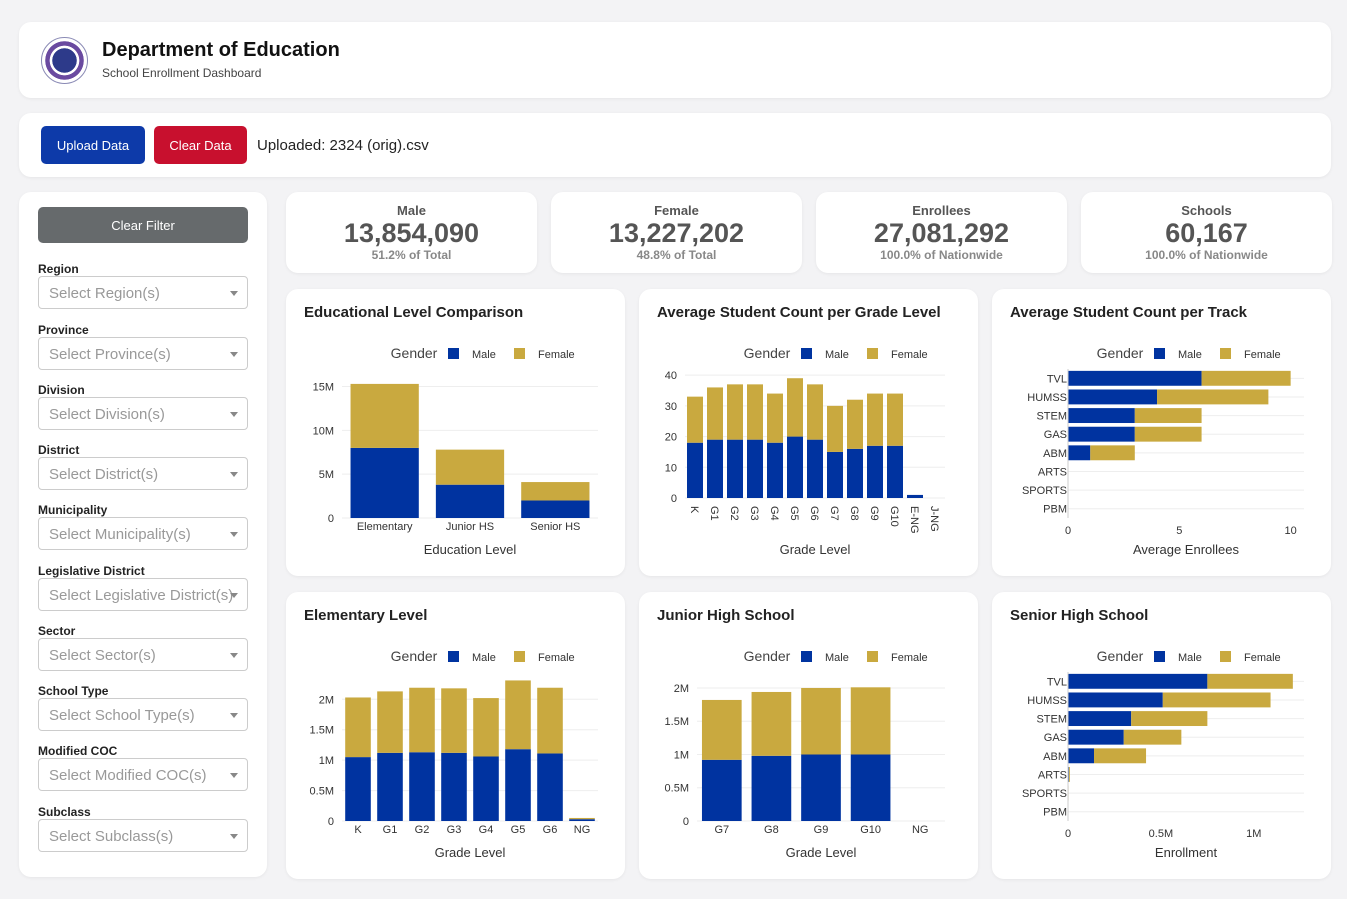 This screenshot has height=899, width=1347. Describe the element at coordinates (61, 390) in the screenshot. I see `filter-label-division: Division` at that location.